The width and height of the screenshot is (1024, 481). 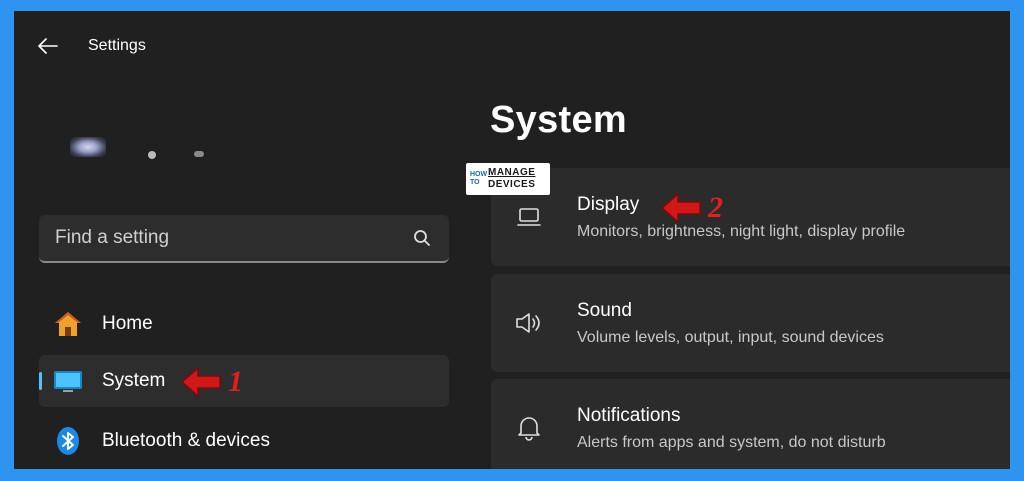 What do you see at coordinates (529, 323) in the screenshot?
I see `speaker-icon` at bounding box center [529, 323].